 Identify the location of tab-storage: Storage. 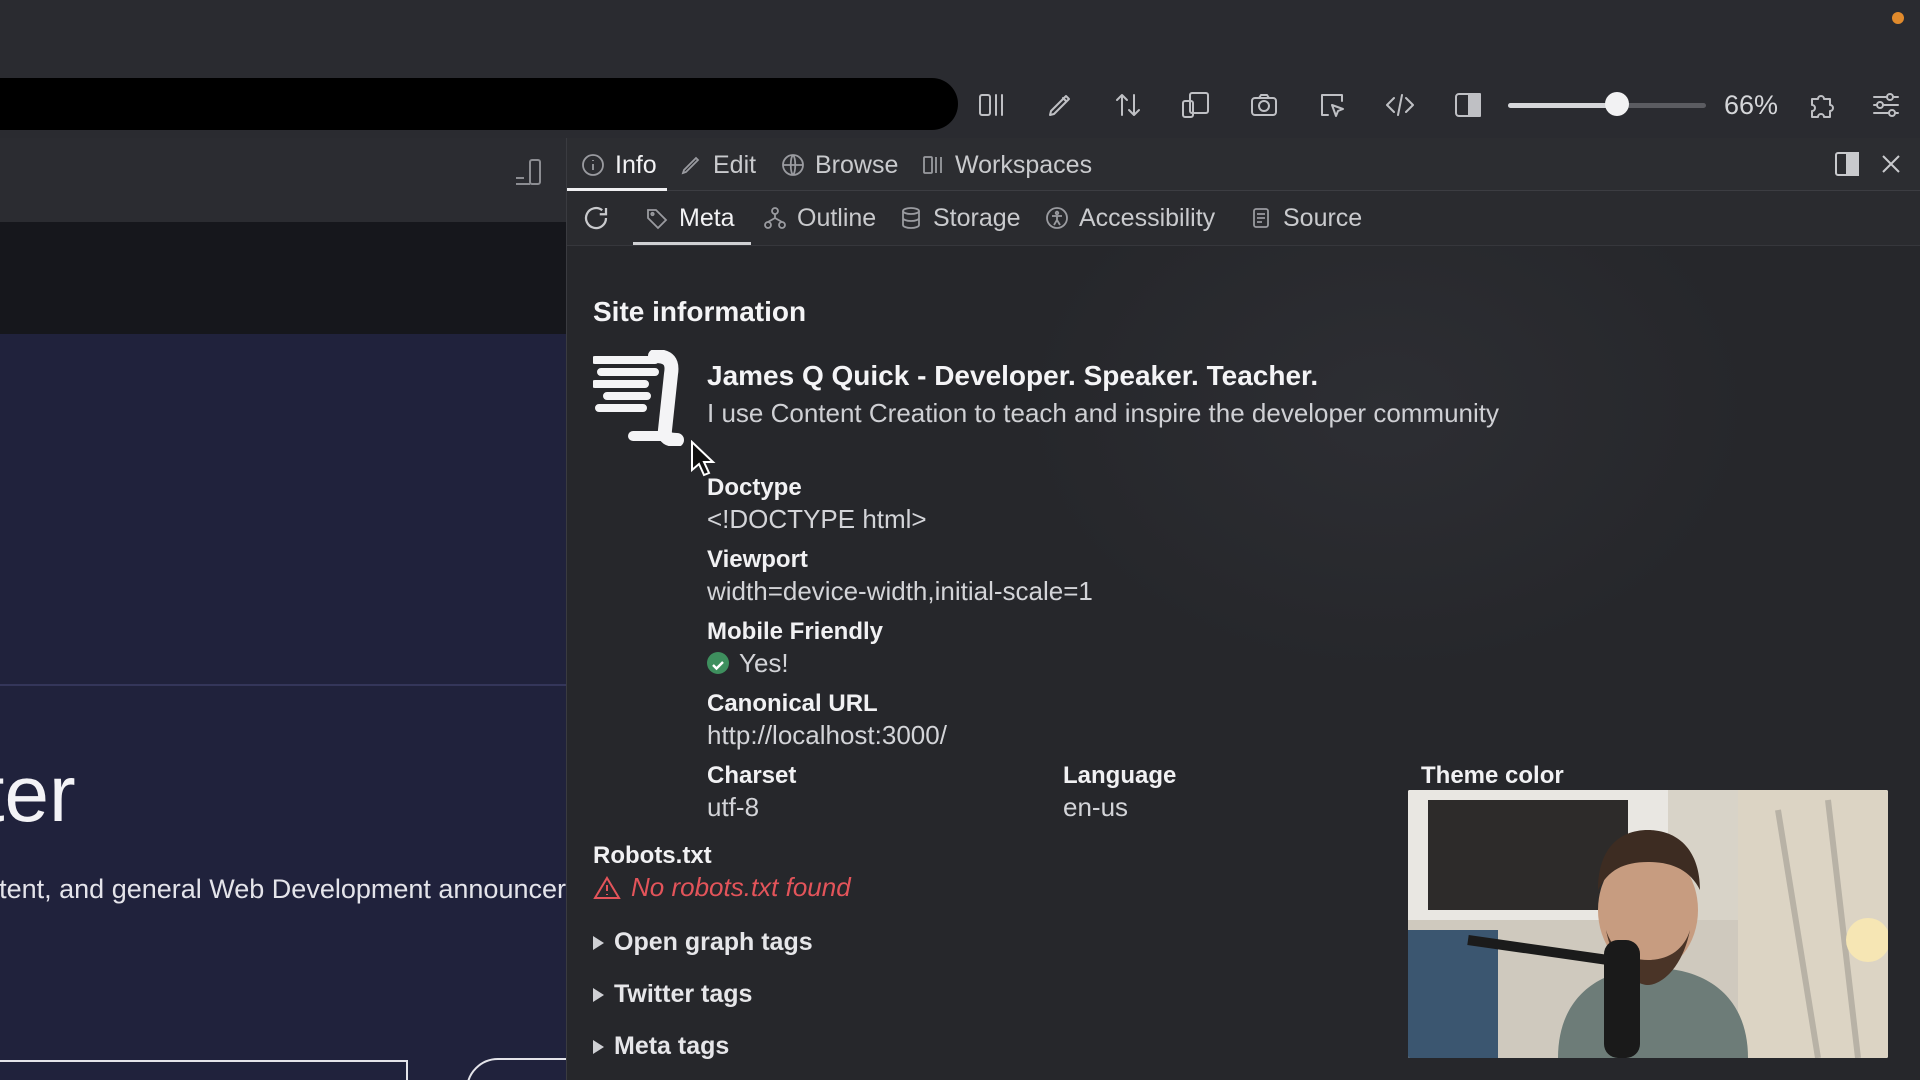
(960, 218).